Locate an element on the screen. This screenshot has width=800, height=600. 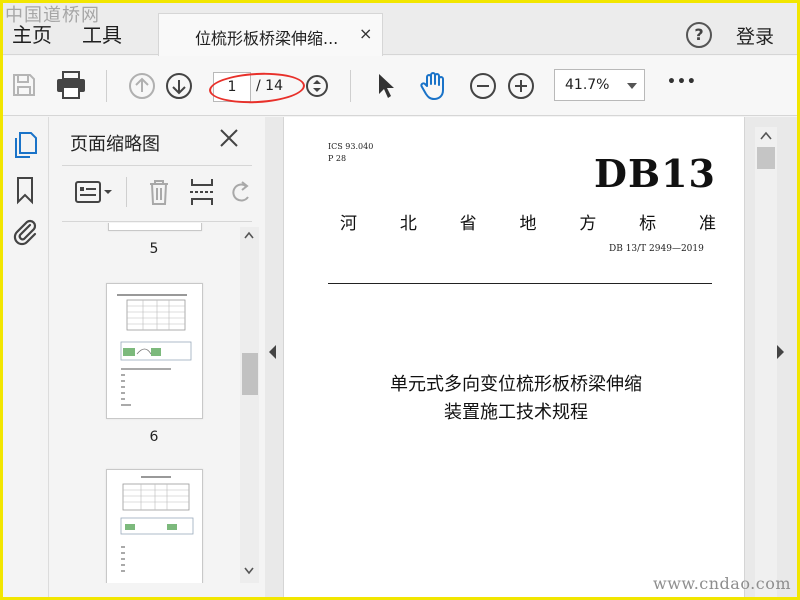
menu-tools: 工具 is located at coordinates (102, 33).